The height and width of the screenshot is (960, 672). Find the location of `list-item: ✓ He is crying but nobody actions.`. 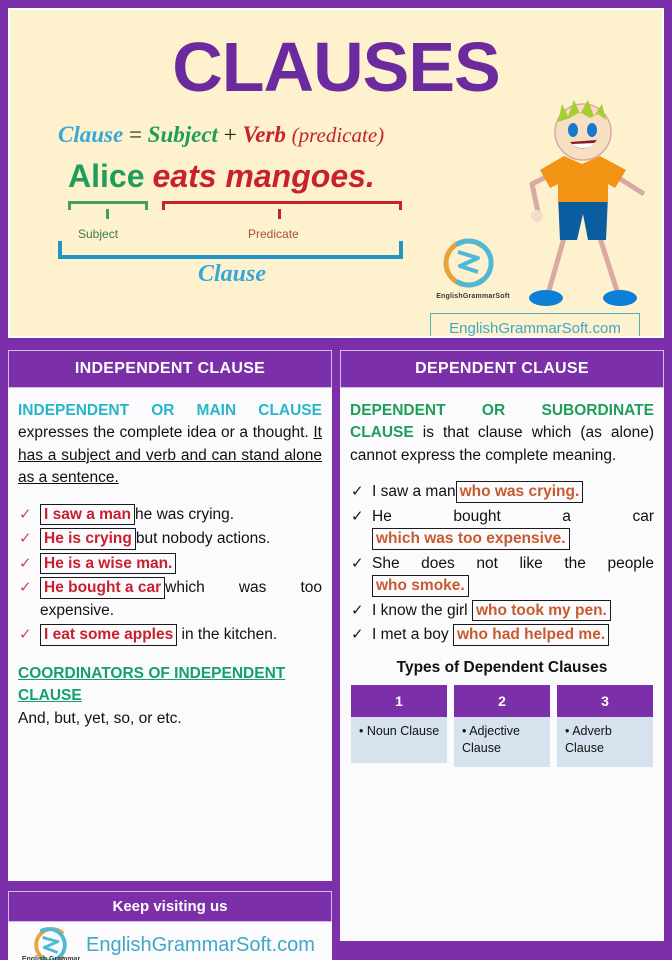

list-item: ✓ He is crying but nobody actions. is located at coordinates (170, 539).